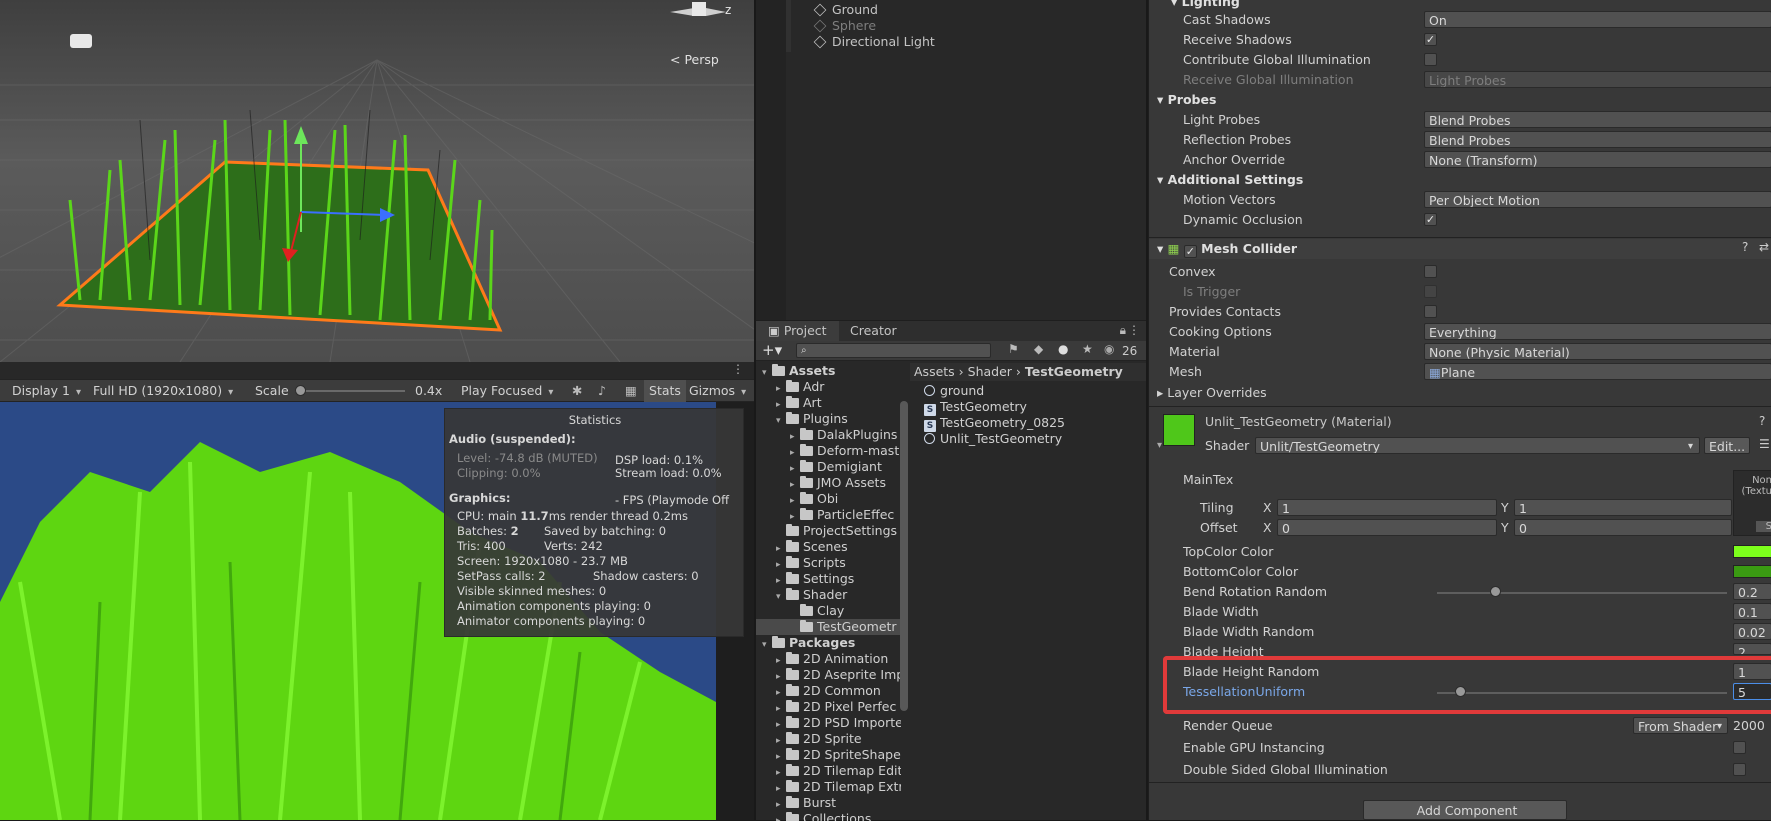 This screenshot has height=821, width=1771. What do you see at coordinates (1752, 611) in the screenshot?
I see `blade-width-field: 0.1` at bounding box center [1752, 611].